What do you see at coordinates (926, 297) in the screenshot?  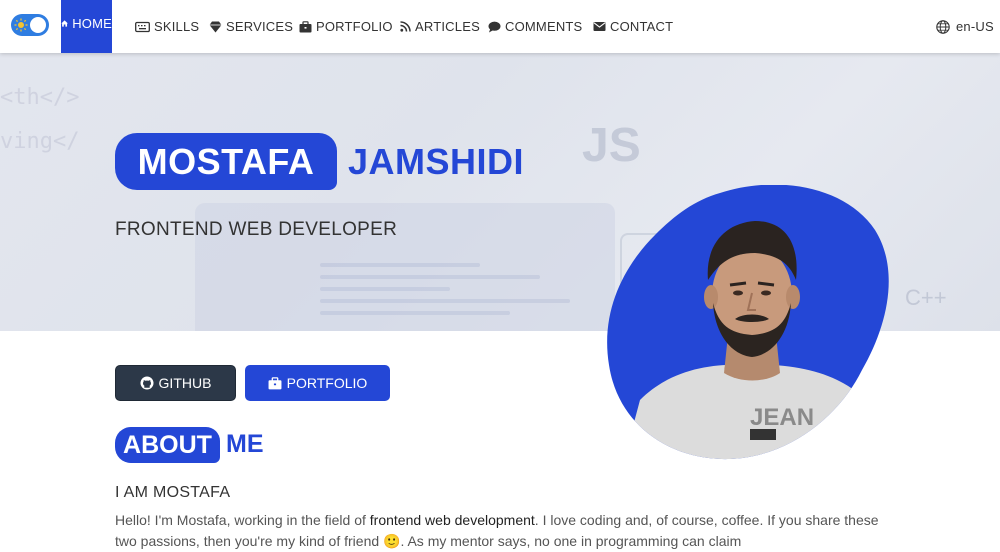 I see `bg-cpp-logo: C++` at bounding box center [926, 297].